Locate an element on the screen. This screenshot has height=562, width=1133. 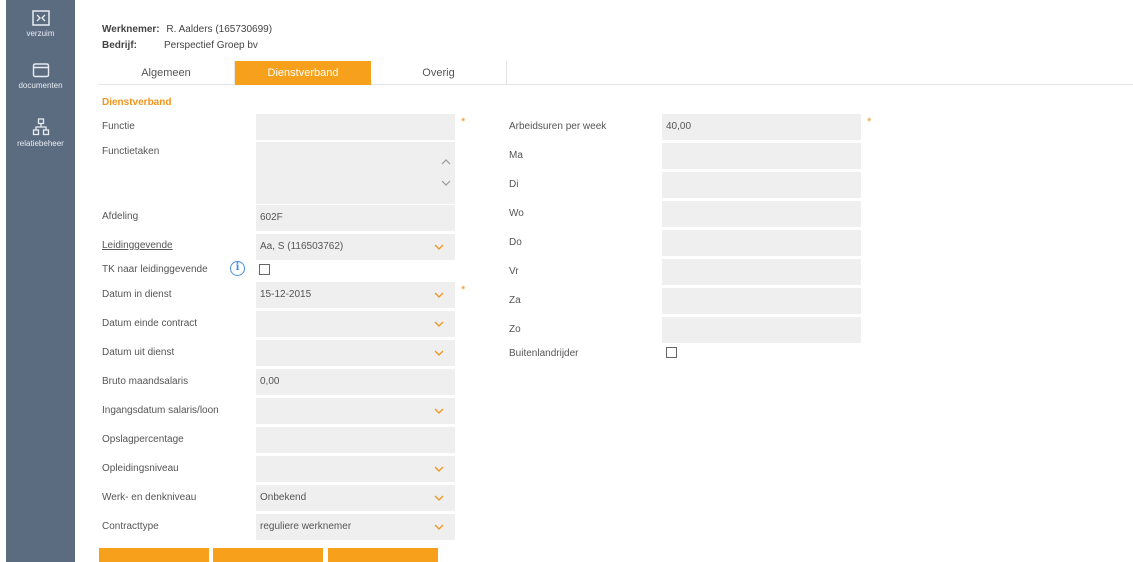
label-ingangsdatum-salaris: Ingangsdatum salaris/loon is located at coordinates (160, 410).